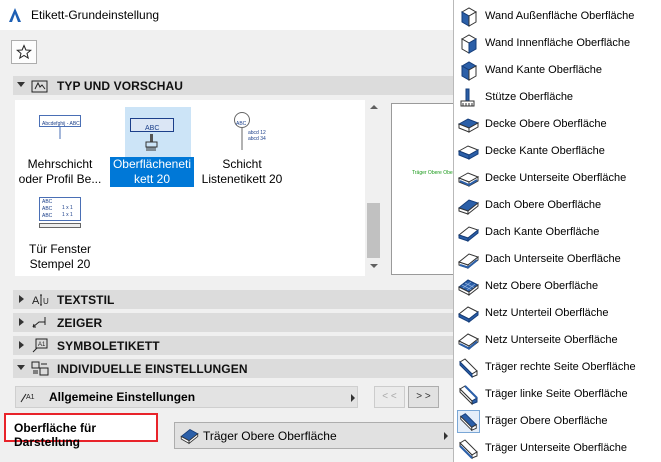  Describe the element at coordinates (557, 448) in the screenshot. I see `menu-item-traeger-unterseite: Träger Unterseite Oberfläche` at that location.